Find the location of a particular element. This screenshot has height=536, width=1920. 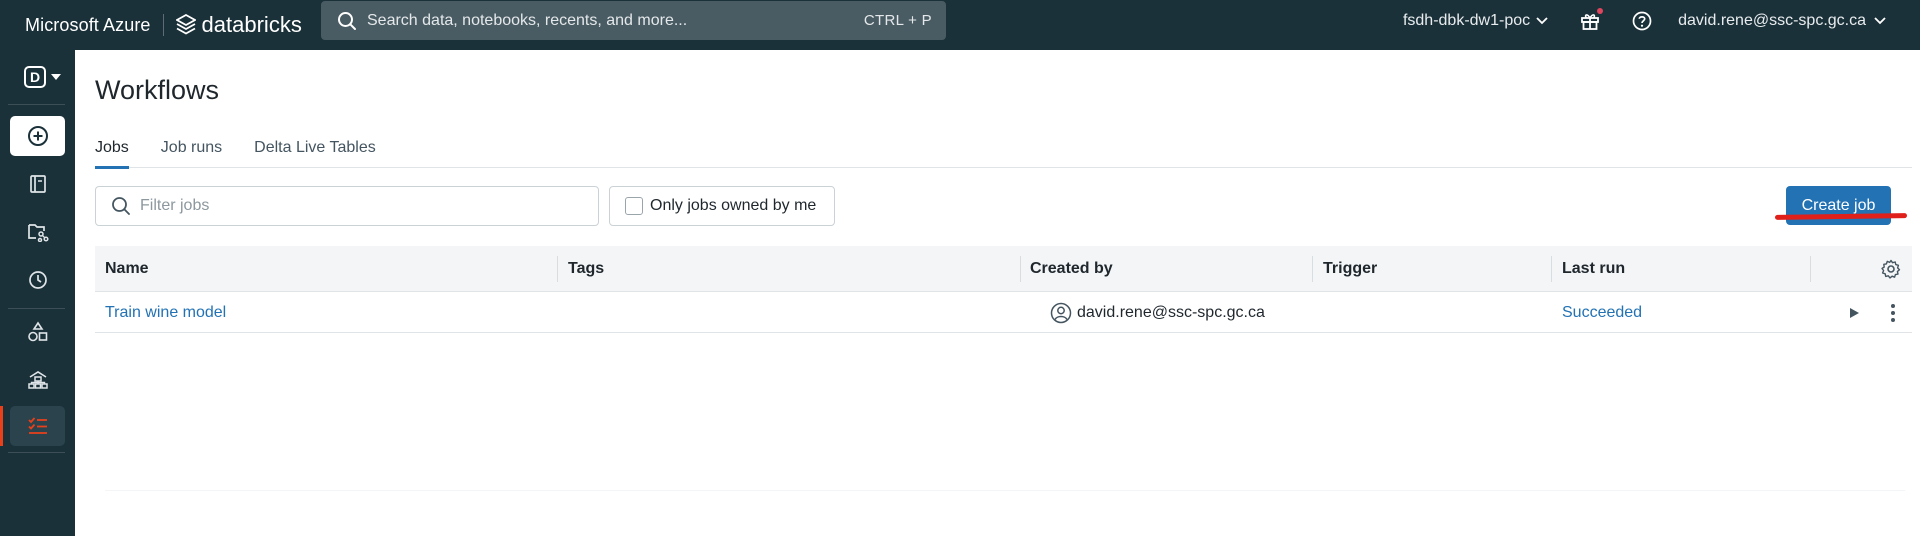

cluster-icon is located at coordinates (37, 380).